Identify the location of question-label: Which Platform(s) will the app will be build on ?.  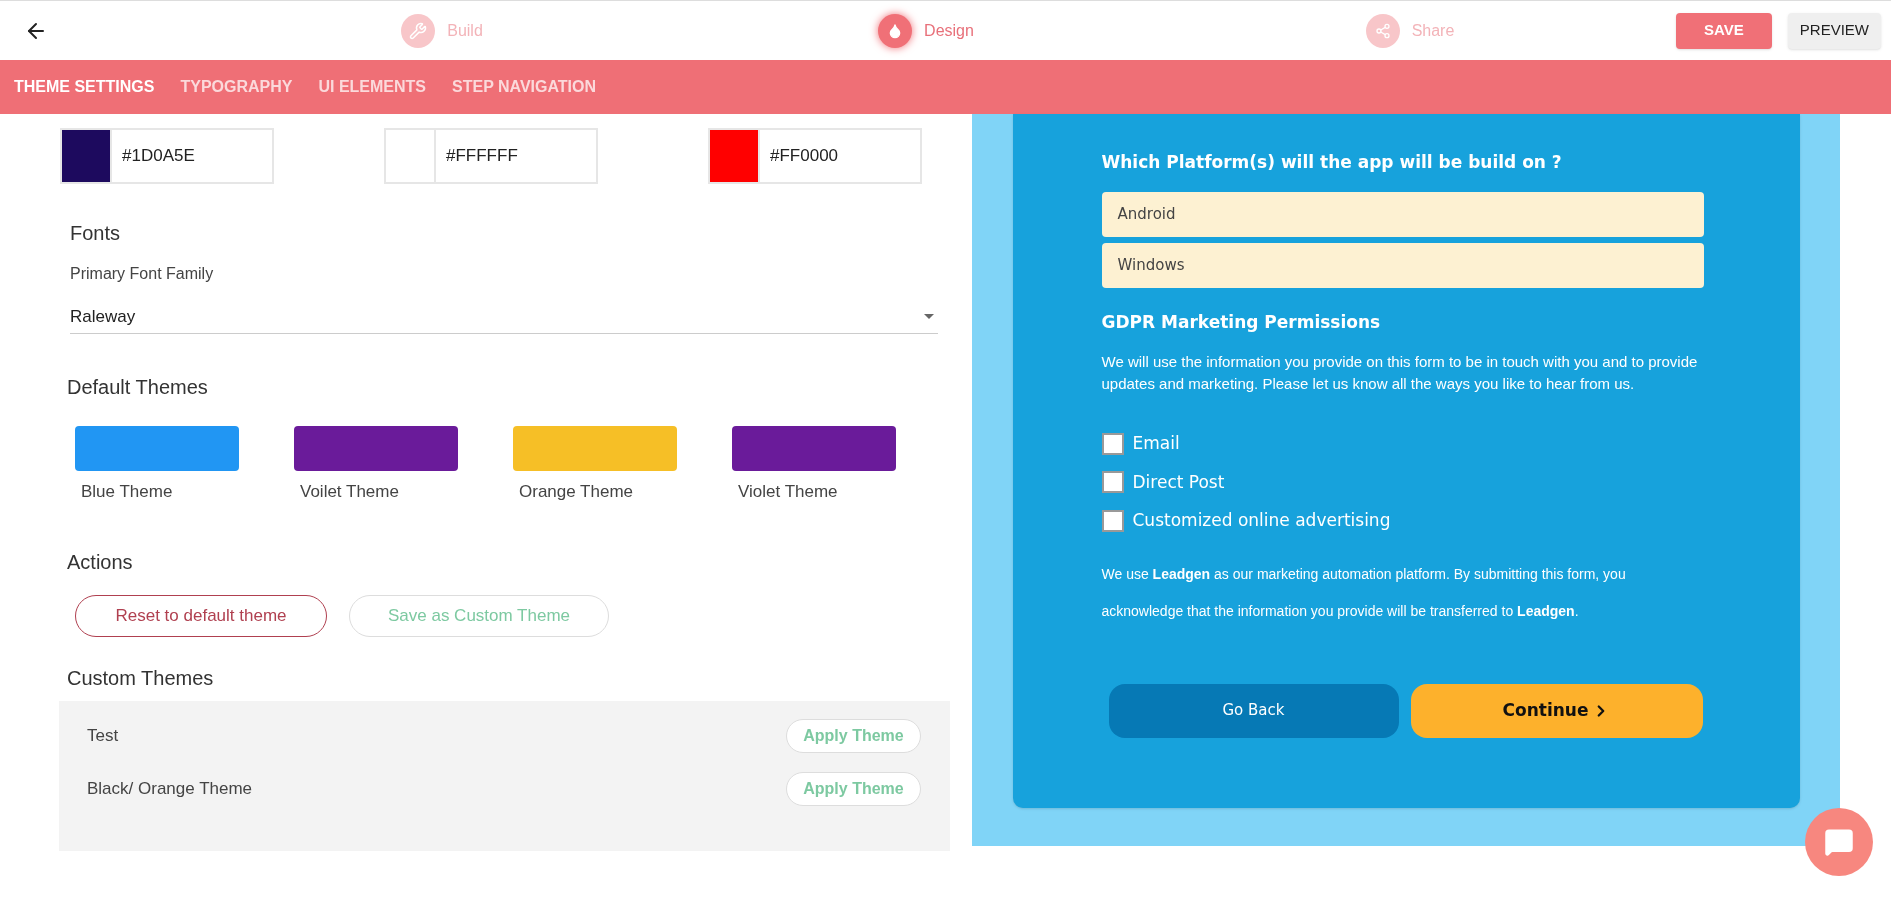
(1332, 162).